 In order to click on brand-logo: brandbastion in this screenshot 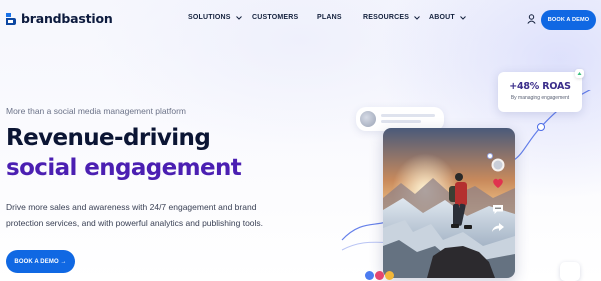, I will do `click(59, 18)`.